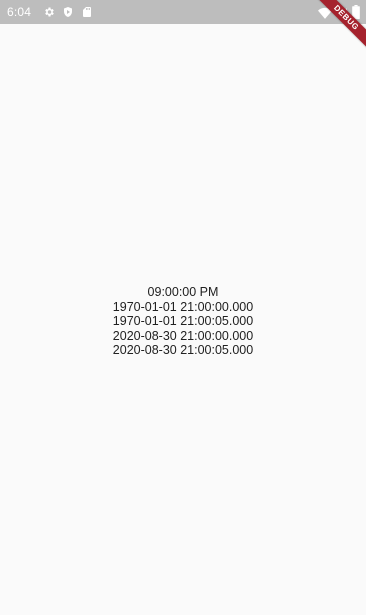 This screenshot has height=615, width=366. I want to click on time-12h-text: 09:00:00 PM, so click(183, 292).